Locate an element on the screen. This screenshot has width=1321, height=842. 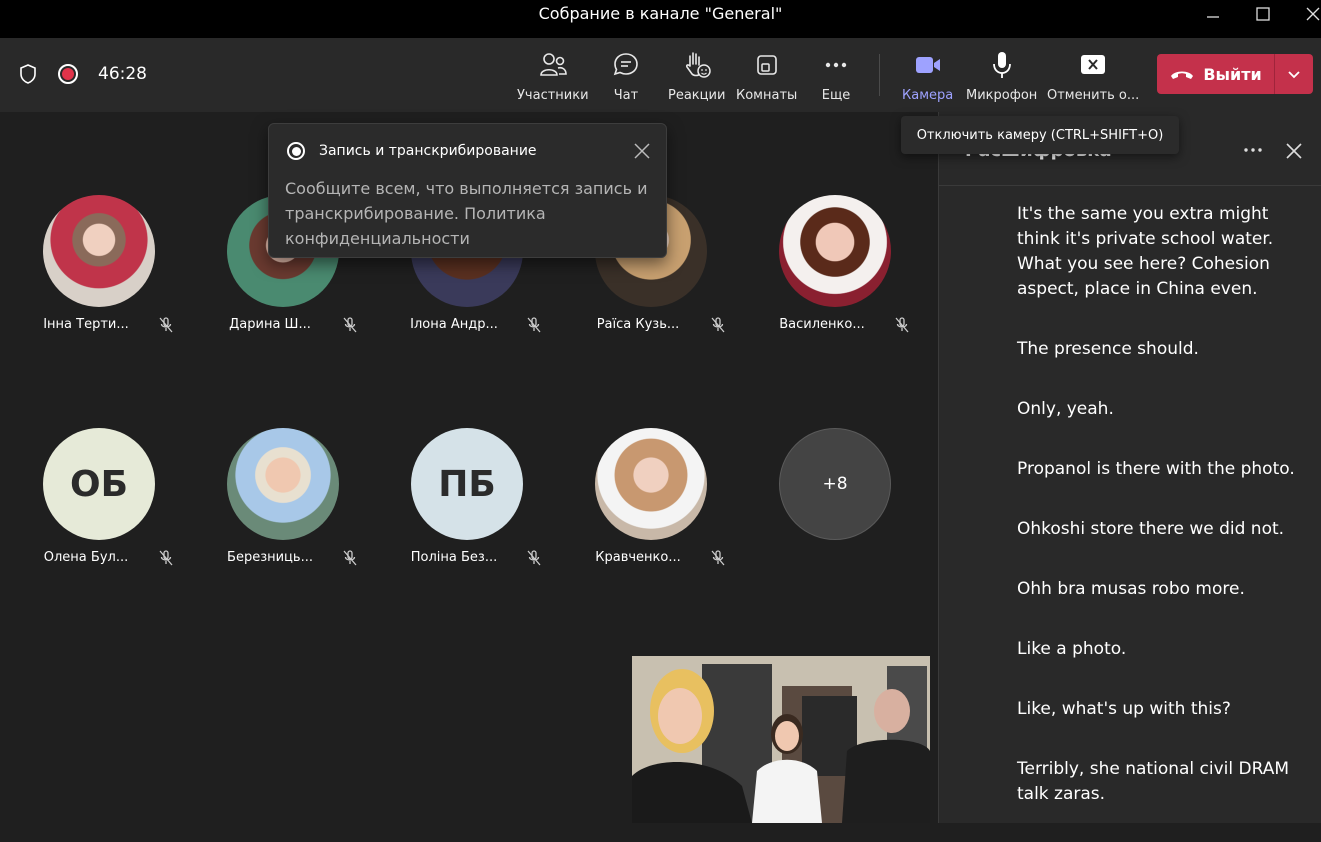
more-participants-tile: +8 is located at coordinates (842, 503).